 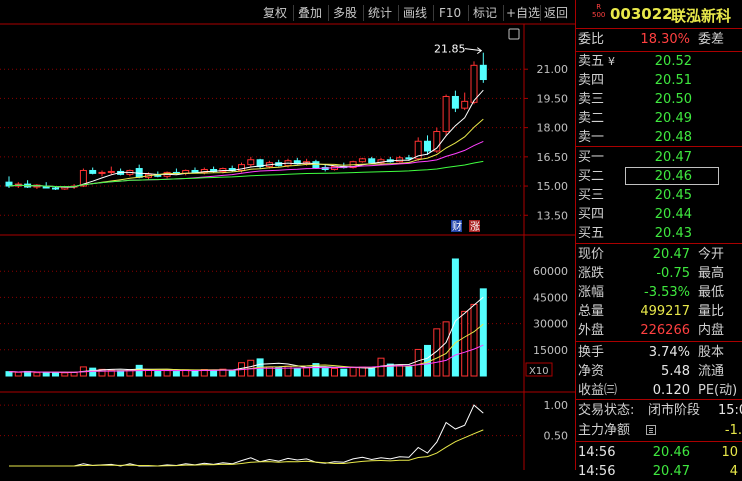 What do you see at coordinates (457, 226) in the screenshot?
I see `finance-badge-text: 财` at bounding box center [457, 226].